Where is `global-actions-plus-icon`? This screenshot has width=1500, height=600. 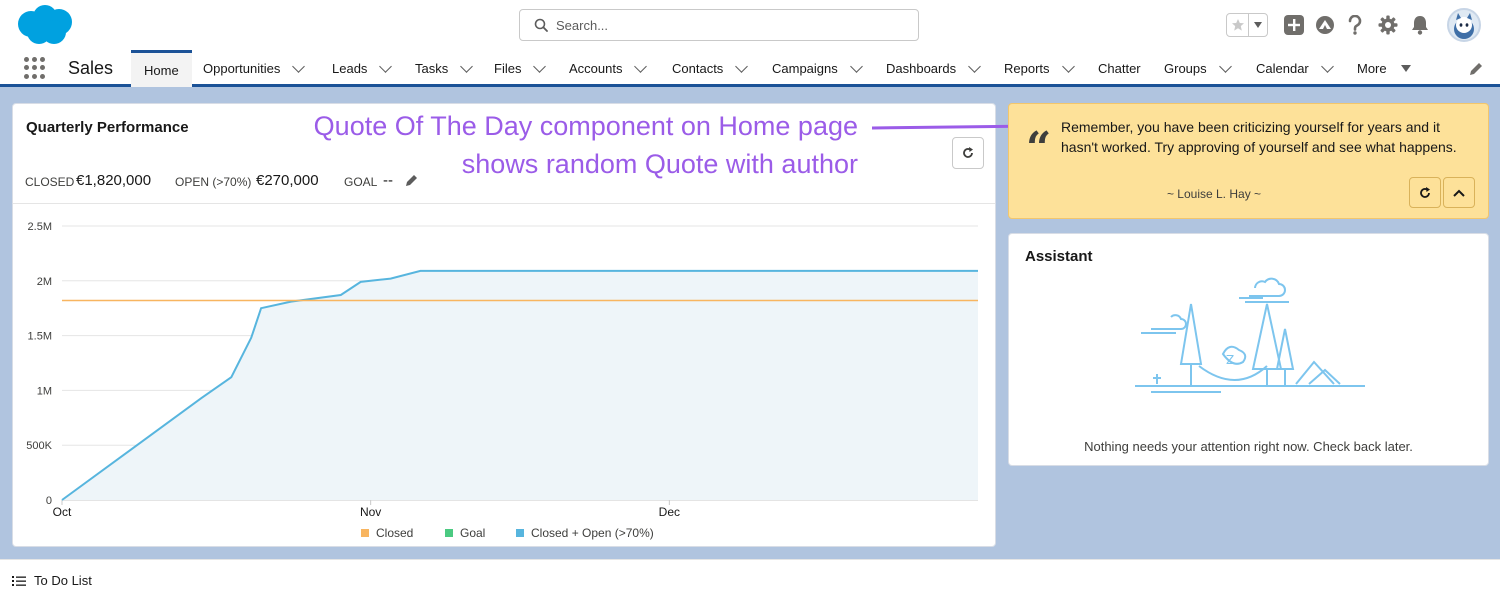
global-actions-plus-icon is located at coordinates (1294, 25).